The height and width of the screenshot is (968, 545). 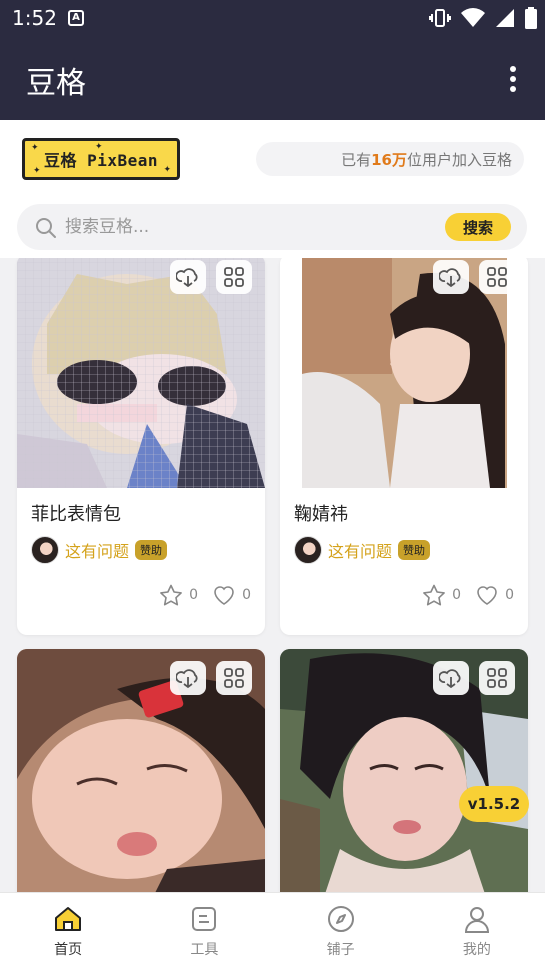 I want to click on notification-icon: A, so click(x=76, y=18).